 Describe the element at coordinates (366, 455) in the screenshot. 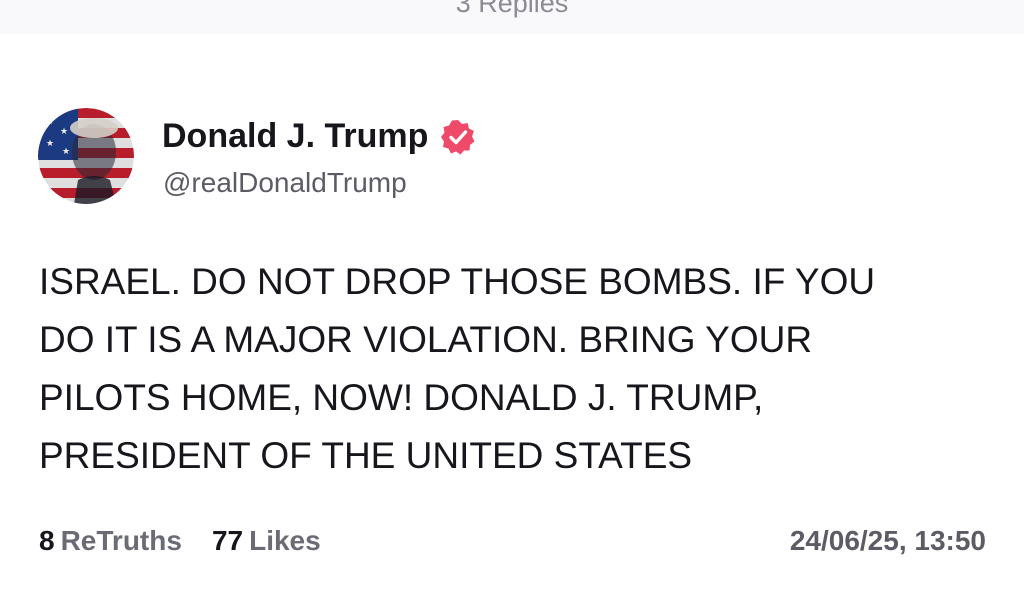

I see `post-text-line: PRESIDENT OF THE UNITED STATES` at that location.